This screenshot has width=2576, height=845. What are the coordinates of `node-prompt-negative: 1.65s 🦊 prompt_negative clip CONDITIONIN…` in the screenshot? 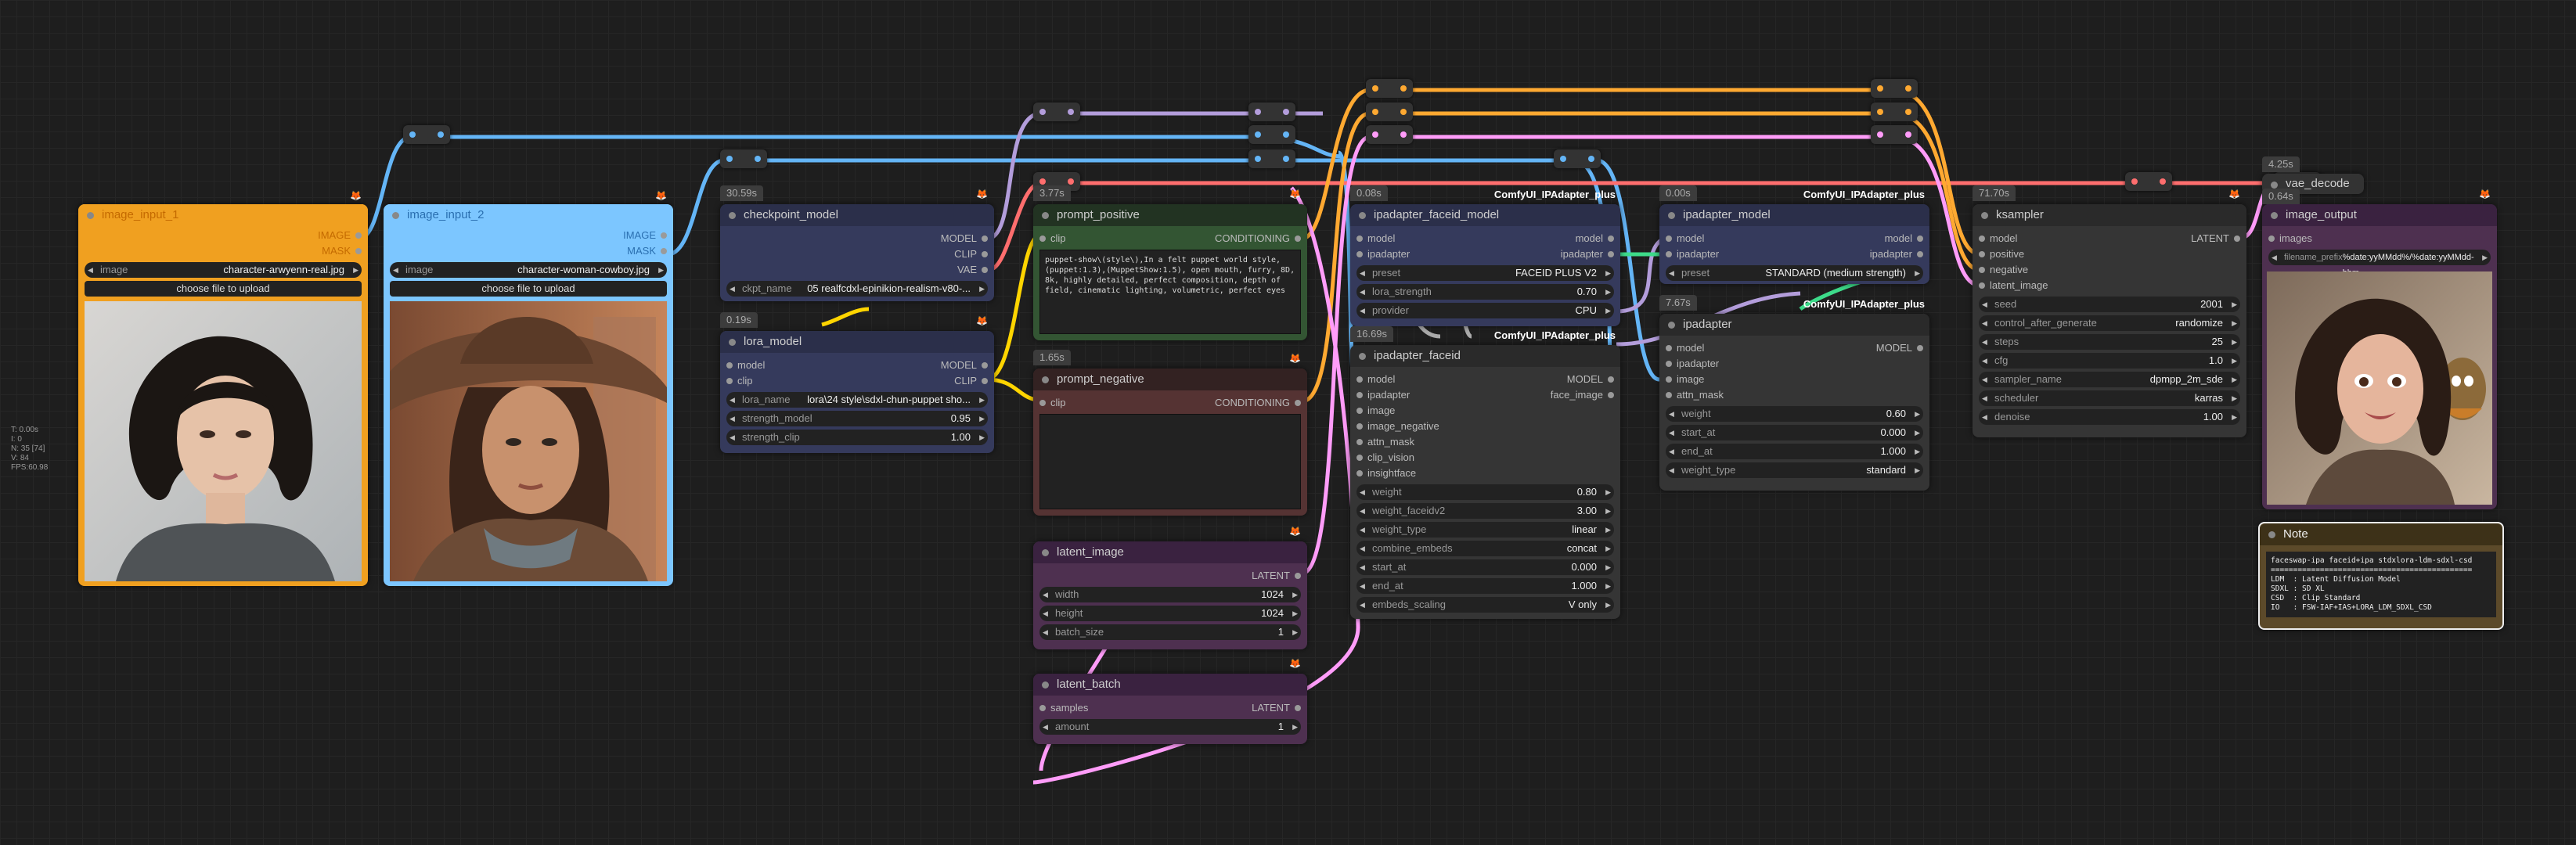 It's located at (1170, 433).